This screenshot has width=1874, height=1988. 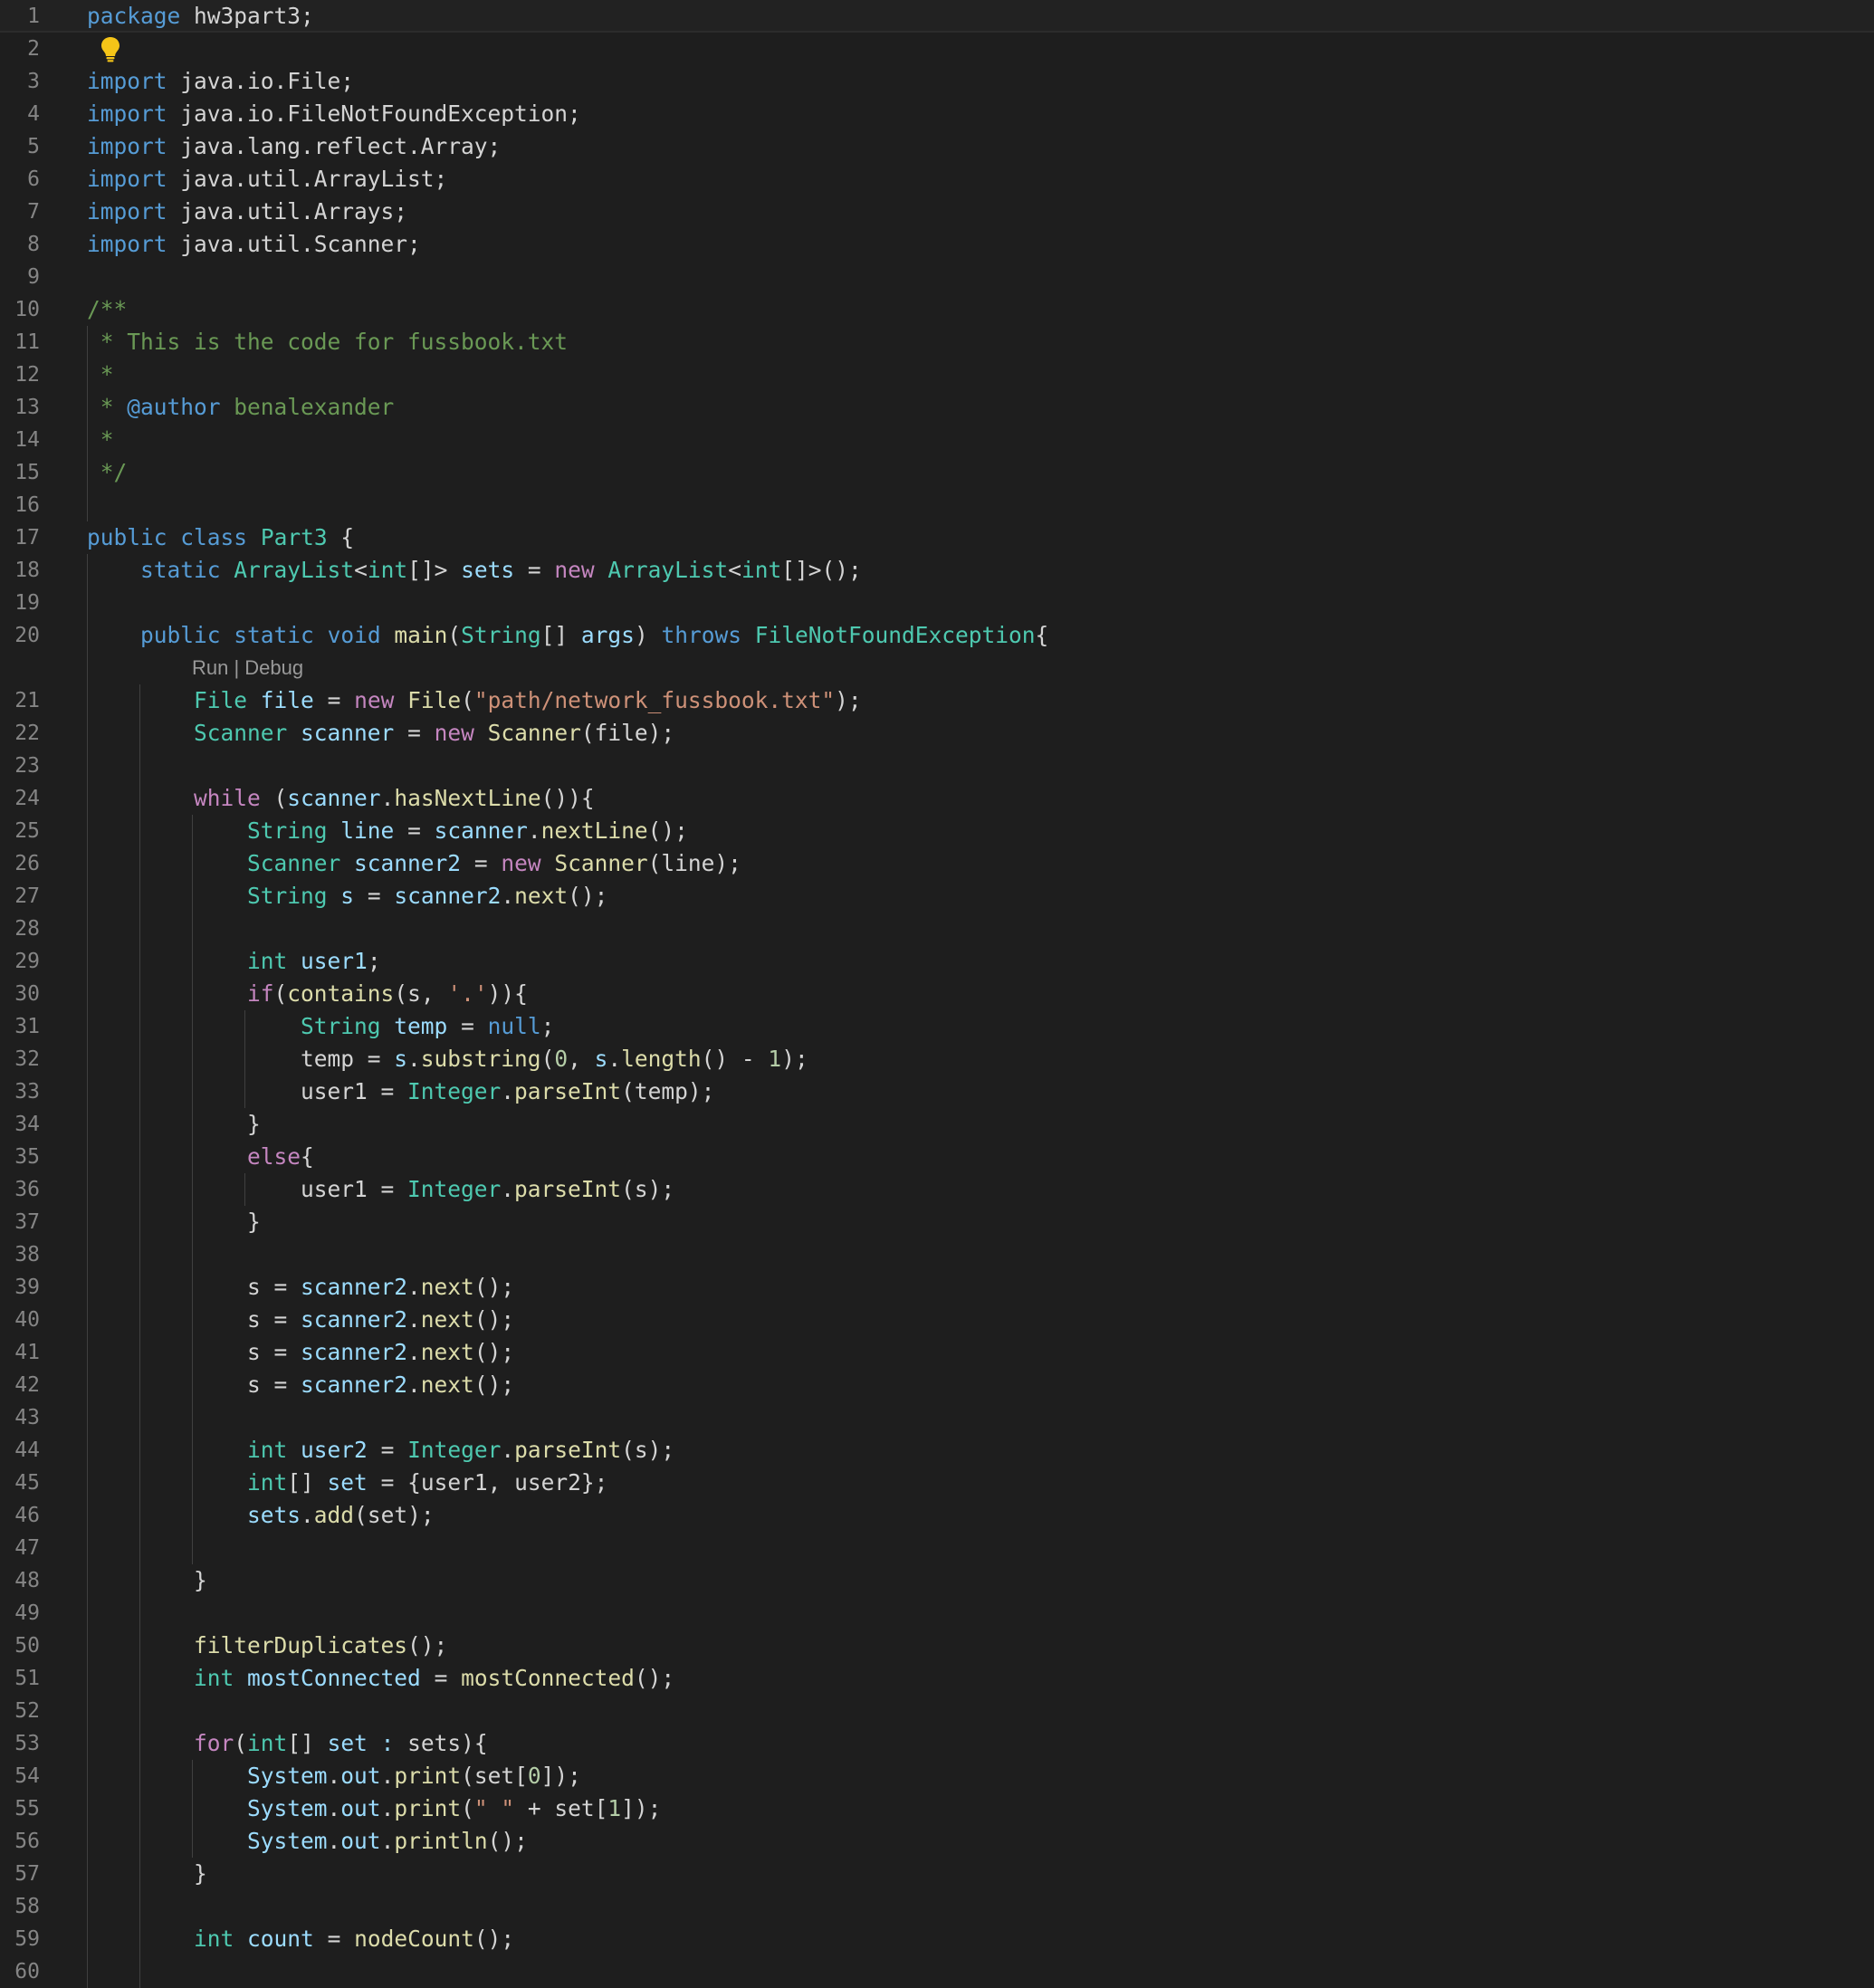 What do you see at coordinates (937, 1678) in the screenshot?
I see `code-line: 51 int mostConnected = mostConnected();` at bounding box center [937, 1678].